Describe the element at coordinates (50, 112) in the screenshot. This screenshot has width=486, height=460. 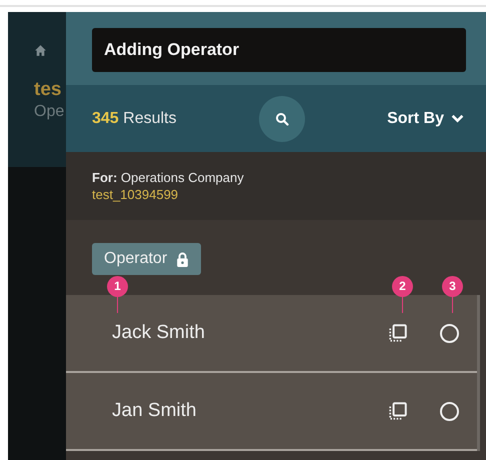
I see `record-subtitle: Ope` at that location.